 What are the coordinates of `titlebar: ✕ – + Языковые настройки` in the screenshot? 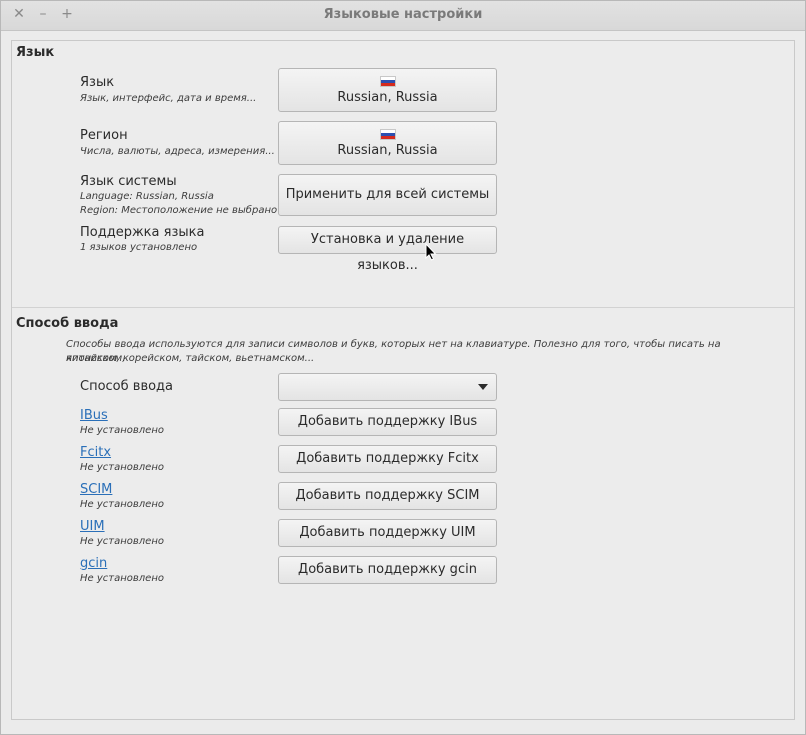 It's located at (403, 16).